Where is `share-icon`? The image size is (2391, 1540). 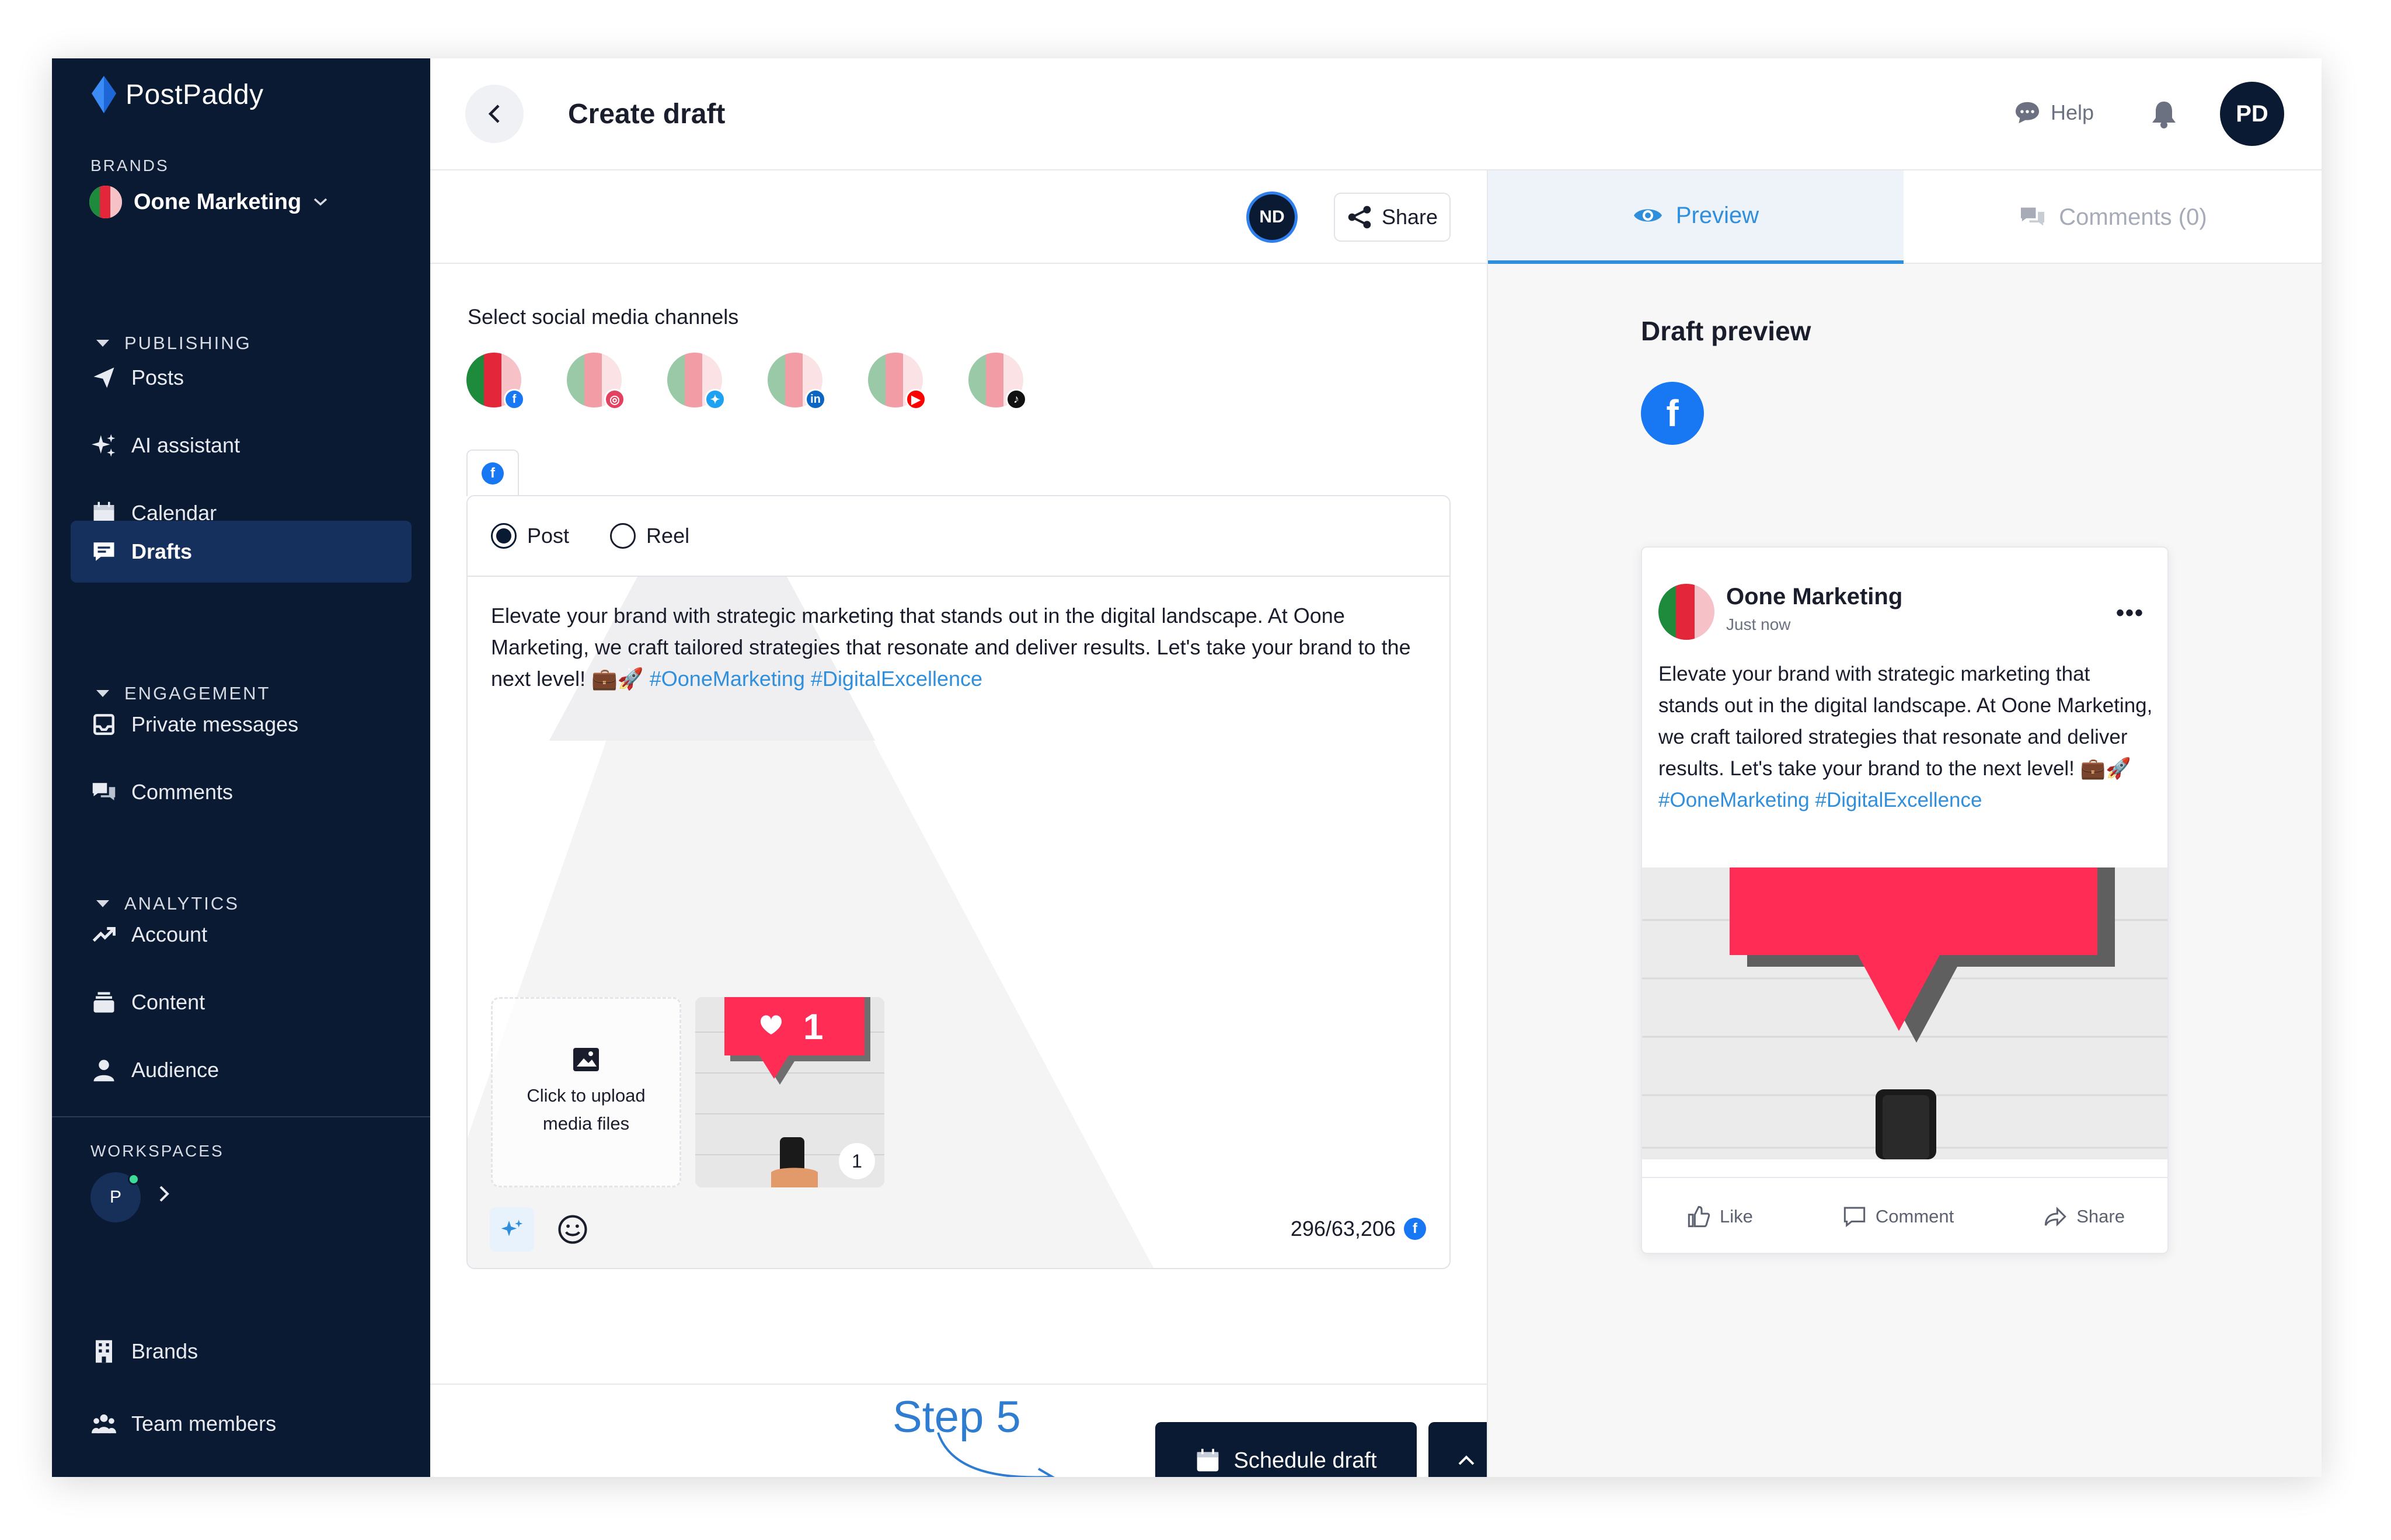
share-icon is located at coordinates (1359, 217).